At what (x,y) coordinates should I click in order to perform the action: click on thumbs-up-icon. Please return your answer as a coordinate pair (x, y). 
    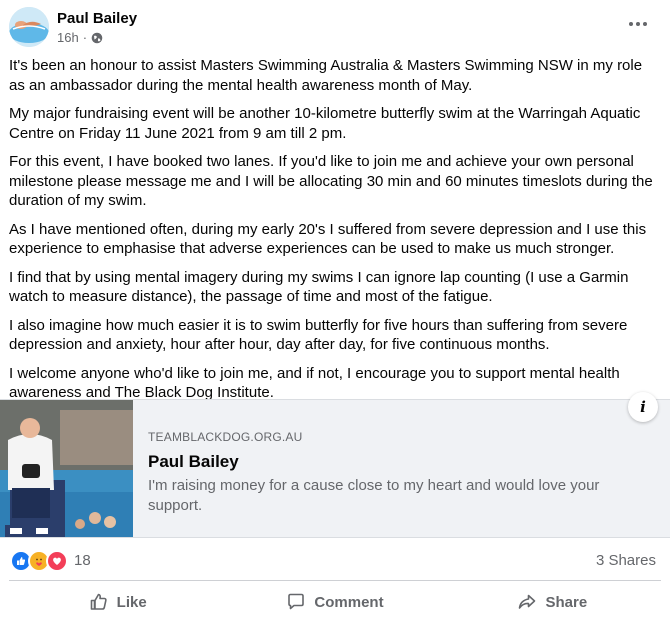
    Looking at the image, I should click on (98, 601).